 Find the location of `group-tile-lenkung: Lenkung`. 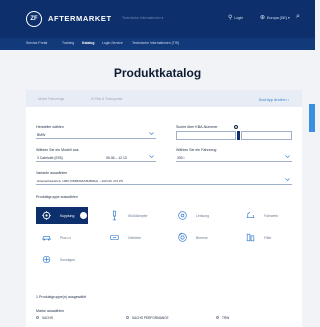

group-tile-lenkung: Lenkung is located at coordinates (198, 215).